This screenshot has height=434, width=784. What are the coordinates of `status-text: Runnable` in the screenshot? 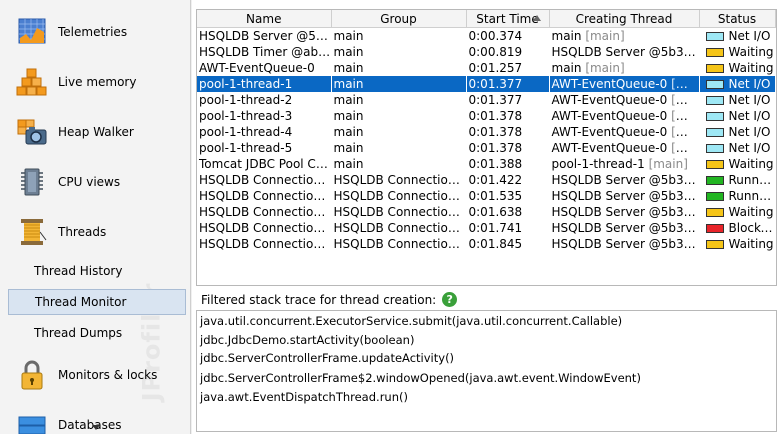 It's located at (751, 196).